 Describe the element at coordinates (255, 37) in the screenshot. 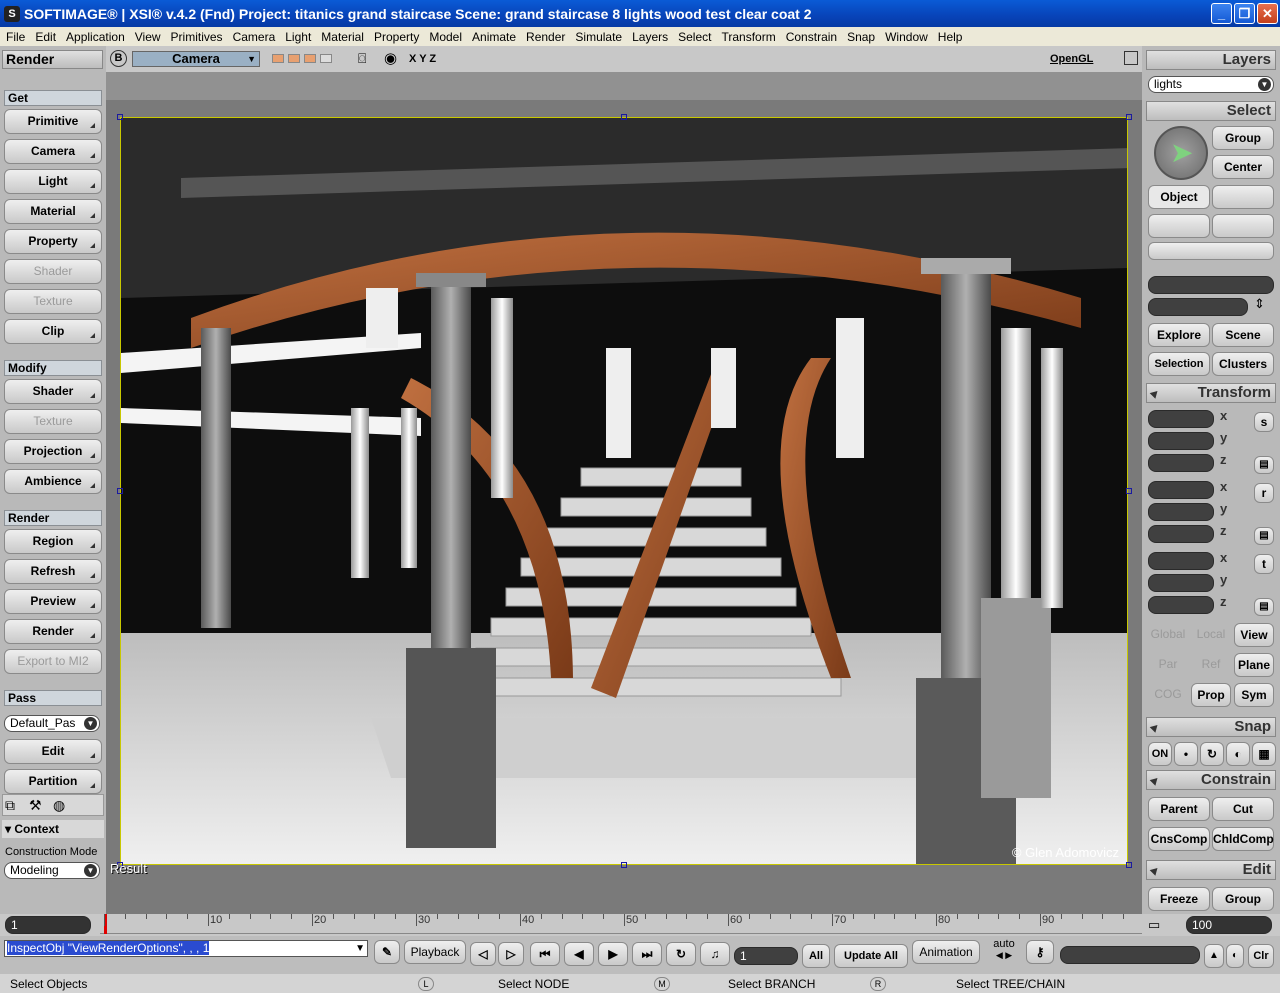

I see `menu-camera: Camera` at that location.